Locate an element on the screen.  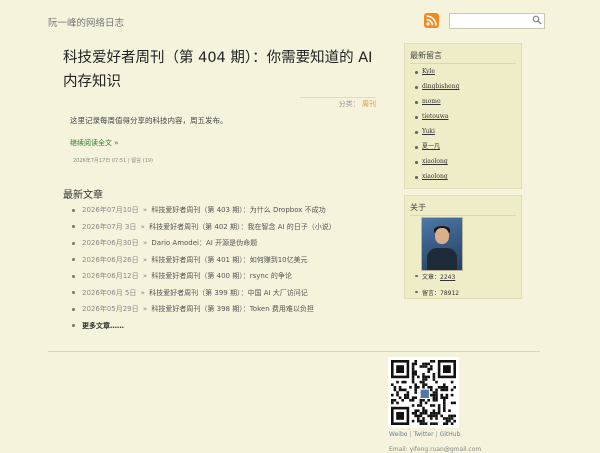
twitter-link: Twitter is located at coordinates (423, 434).